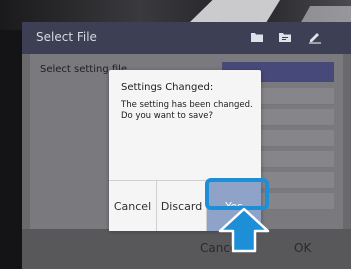  What do you see at coordinates (302, 248) in the screenshot?
I see `ok-button: OK` at bounding box center [302, 248].